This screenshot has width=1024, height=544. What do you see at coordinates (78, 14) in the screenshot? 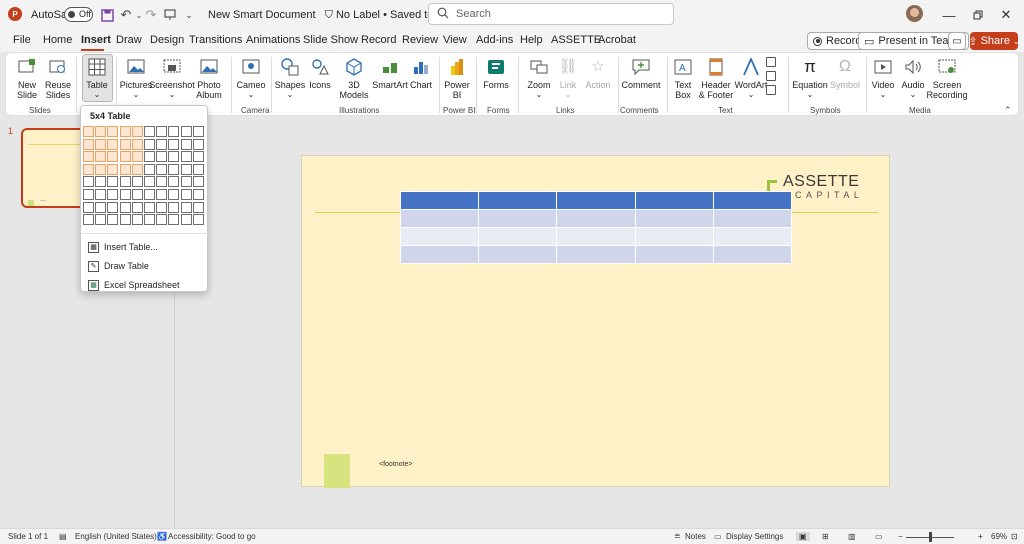
I see `autosave-toggle: Off` at bounding box center [78, 14].